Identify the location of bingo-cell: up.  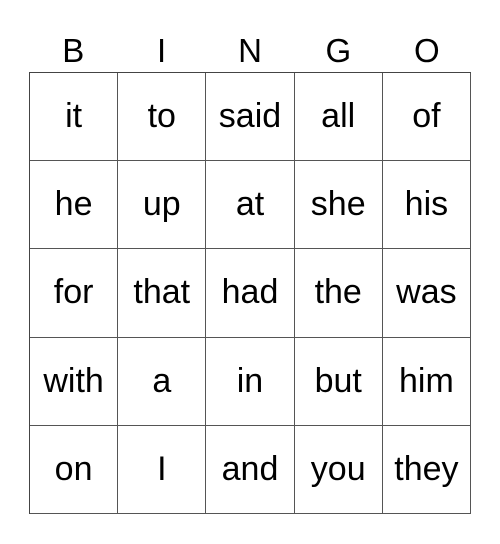
(162, 205).